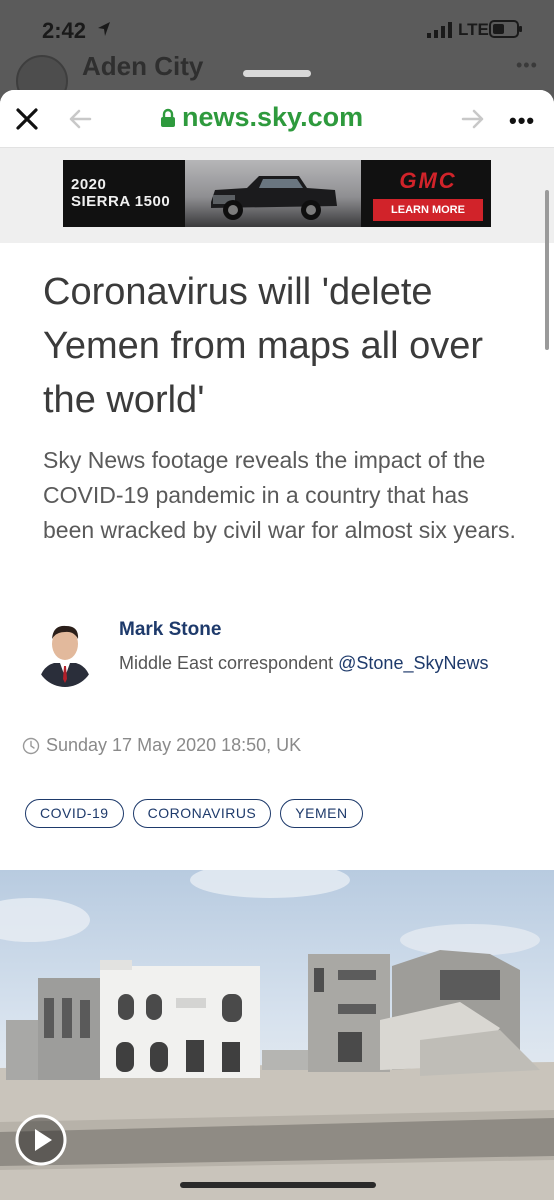 The width and height of the screenshot is (554, 1200). I want to click on lock-icon, so click(168, 117).